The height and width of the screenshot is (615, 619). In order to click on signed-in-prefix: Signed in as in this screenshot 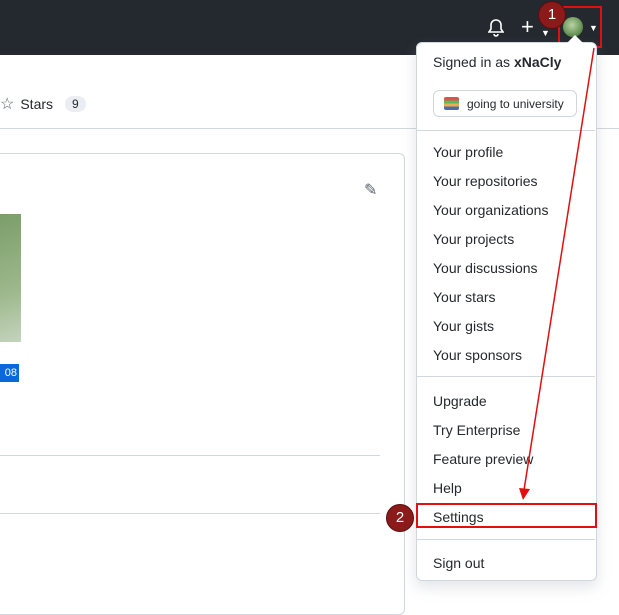, I will do `click(472, 62)`.